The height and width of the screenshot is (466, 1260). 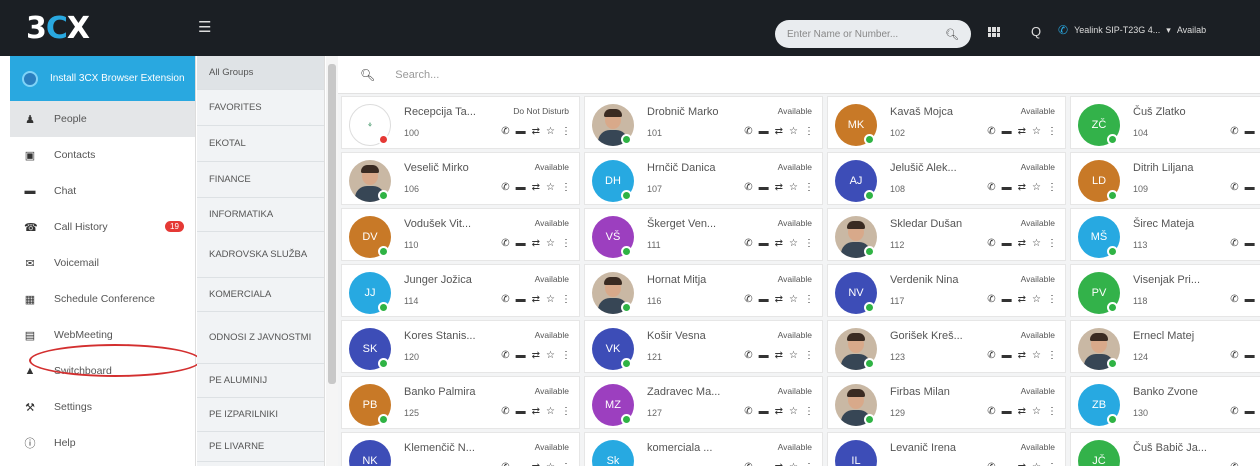 What do you see at coordinates (102, 191) in the screenshot?
I see `sidebar-item-chat: ▬ Chat` at bounding box center [102, 191].